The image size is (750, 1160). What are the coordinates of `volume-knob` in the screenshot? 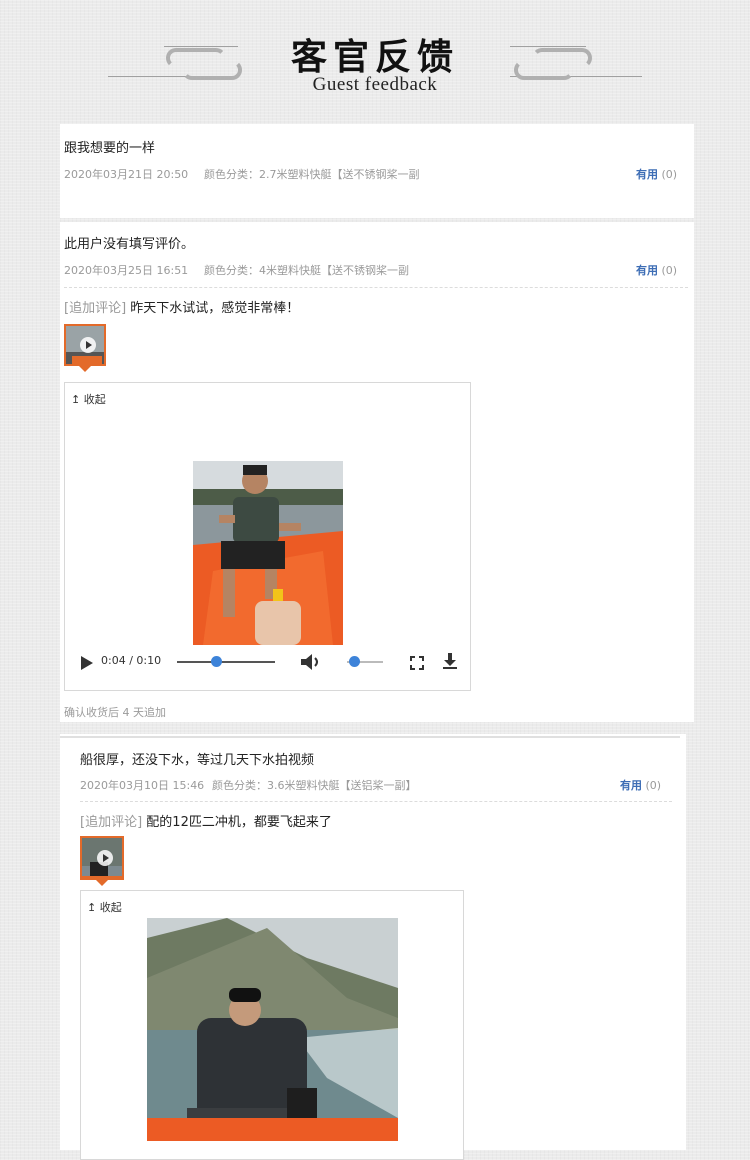 It's located at (355, 661).